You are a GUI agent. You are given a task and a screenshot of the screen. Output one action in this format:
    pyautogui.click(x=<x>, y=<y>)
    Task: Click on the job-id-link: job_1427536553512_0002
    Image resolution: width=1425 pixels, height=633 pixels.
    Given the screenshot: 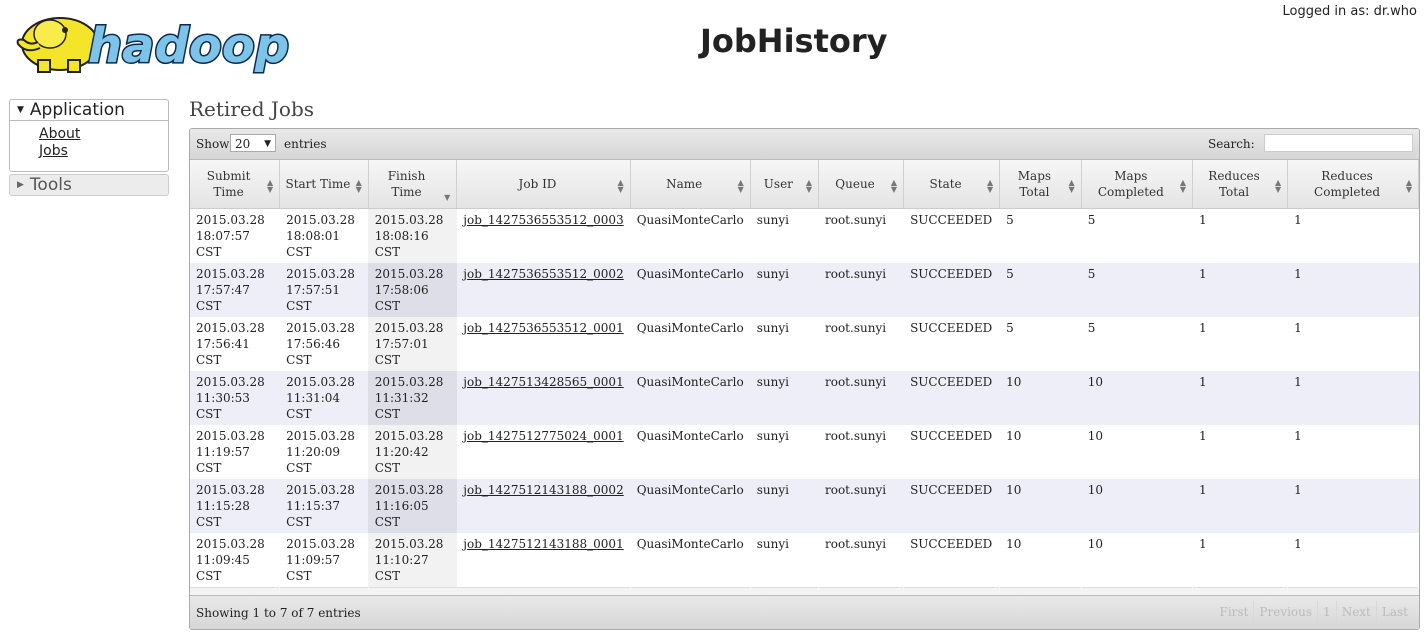 What is the action you would take?
    pyautogui.click(x=543, y=274)
    